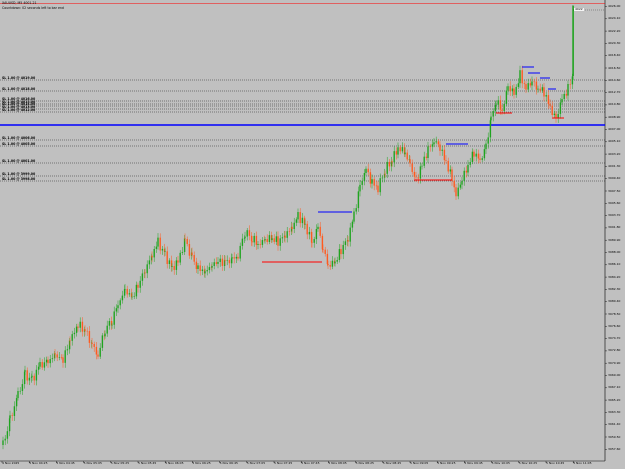  Describe the element at coordinates (92, 463) in the screenshot. I see `time-axis-label: 5 Nov 05:05` at that location.